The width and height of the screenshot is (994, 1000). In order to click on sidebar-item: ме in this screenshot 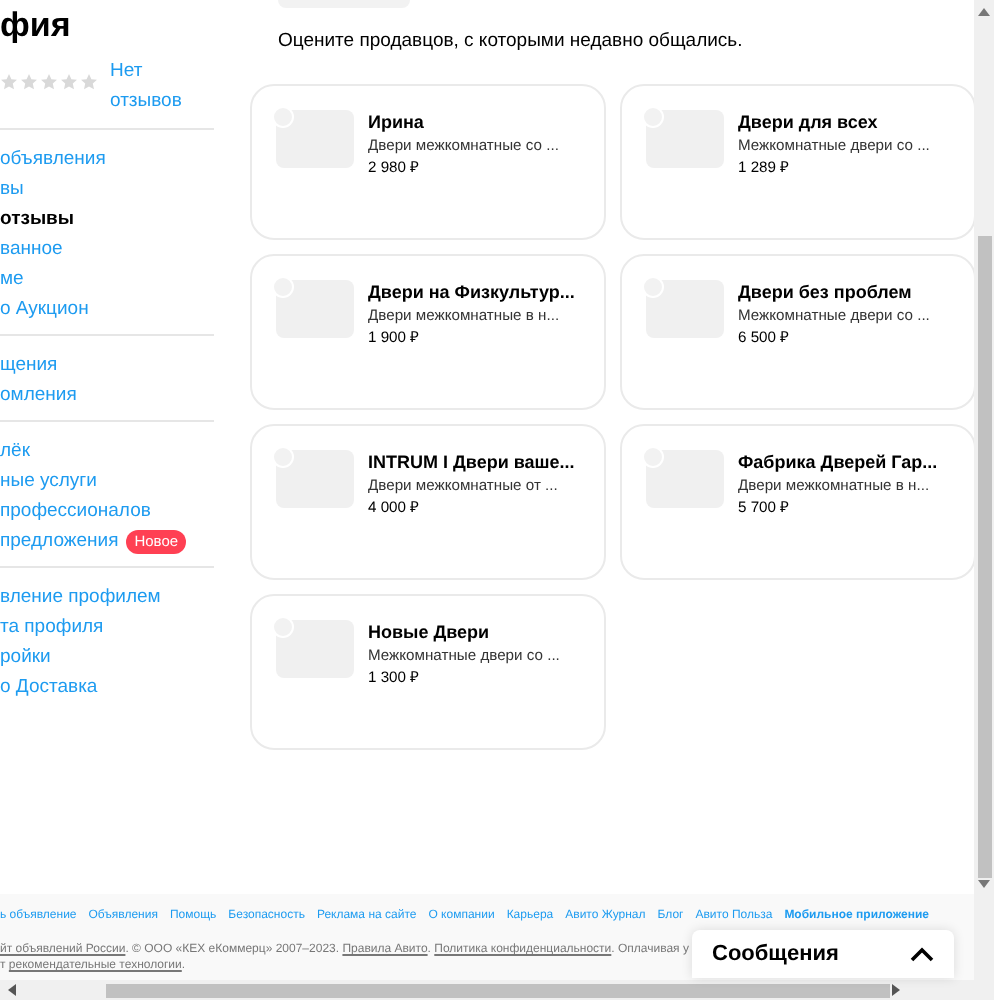, I will do `click(12, 279)`.